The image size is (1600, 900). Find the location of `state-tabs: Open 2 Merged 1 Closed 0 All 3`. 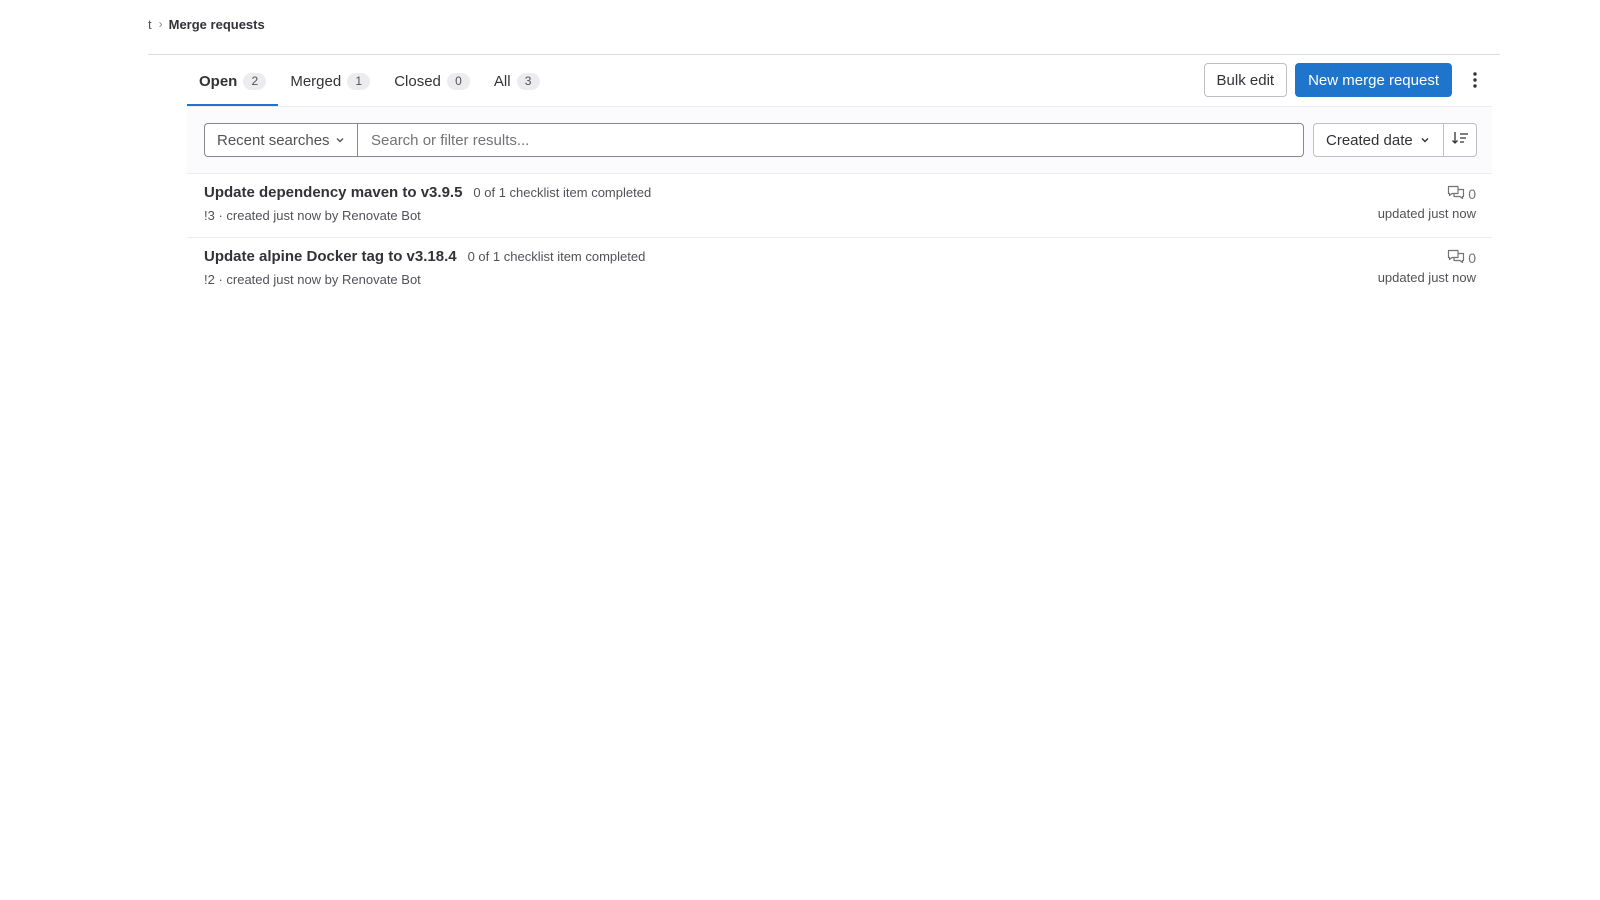

state-tabs: Open 2 Merged 1 Closed 0 All 3 is located at coordinates (369, 81).